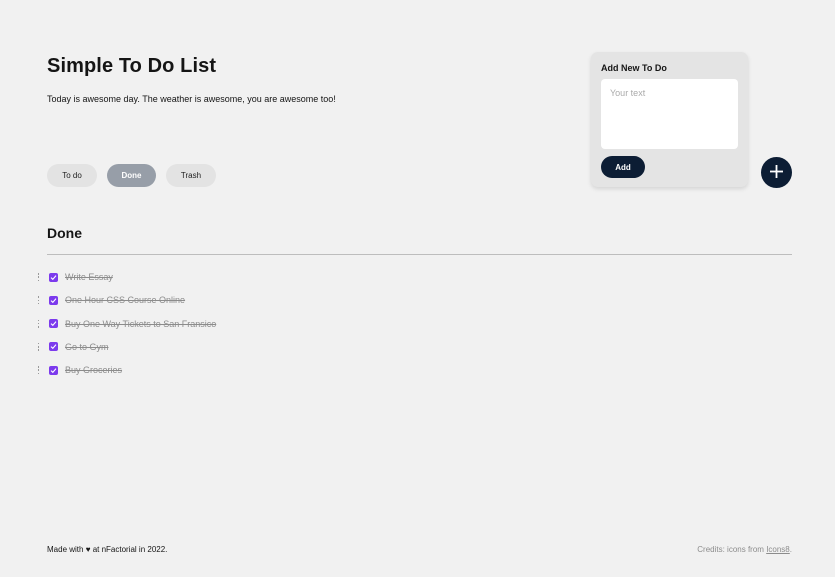 The image size is (835, 577). I want to click on toggle-add-card-button, so click(776, 172).